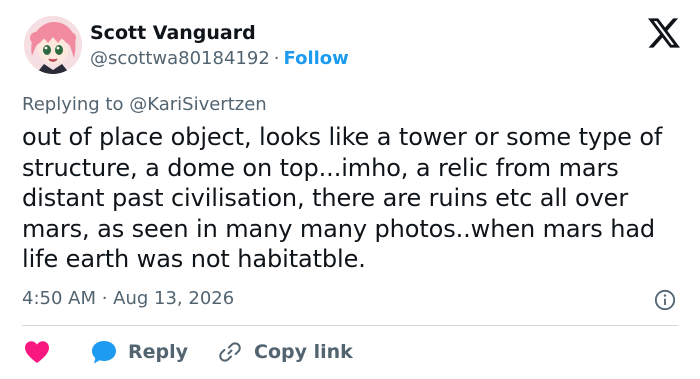 Image resolution: width=700 pixels, height=379 pixels. I want to click on action-bar: Reply Copy link, so click(187, 352).